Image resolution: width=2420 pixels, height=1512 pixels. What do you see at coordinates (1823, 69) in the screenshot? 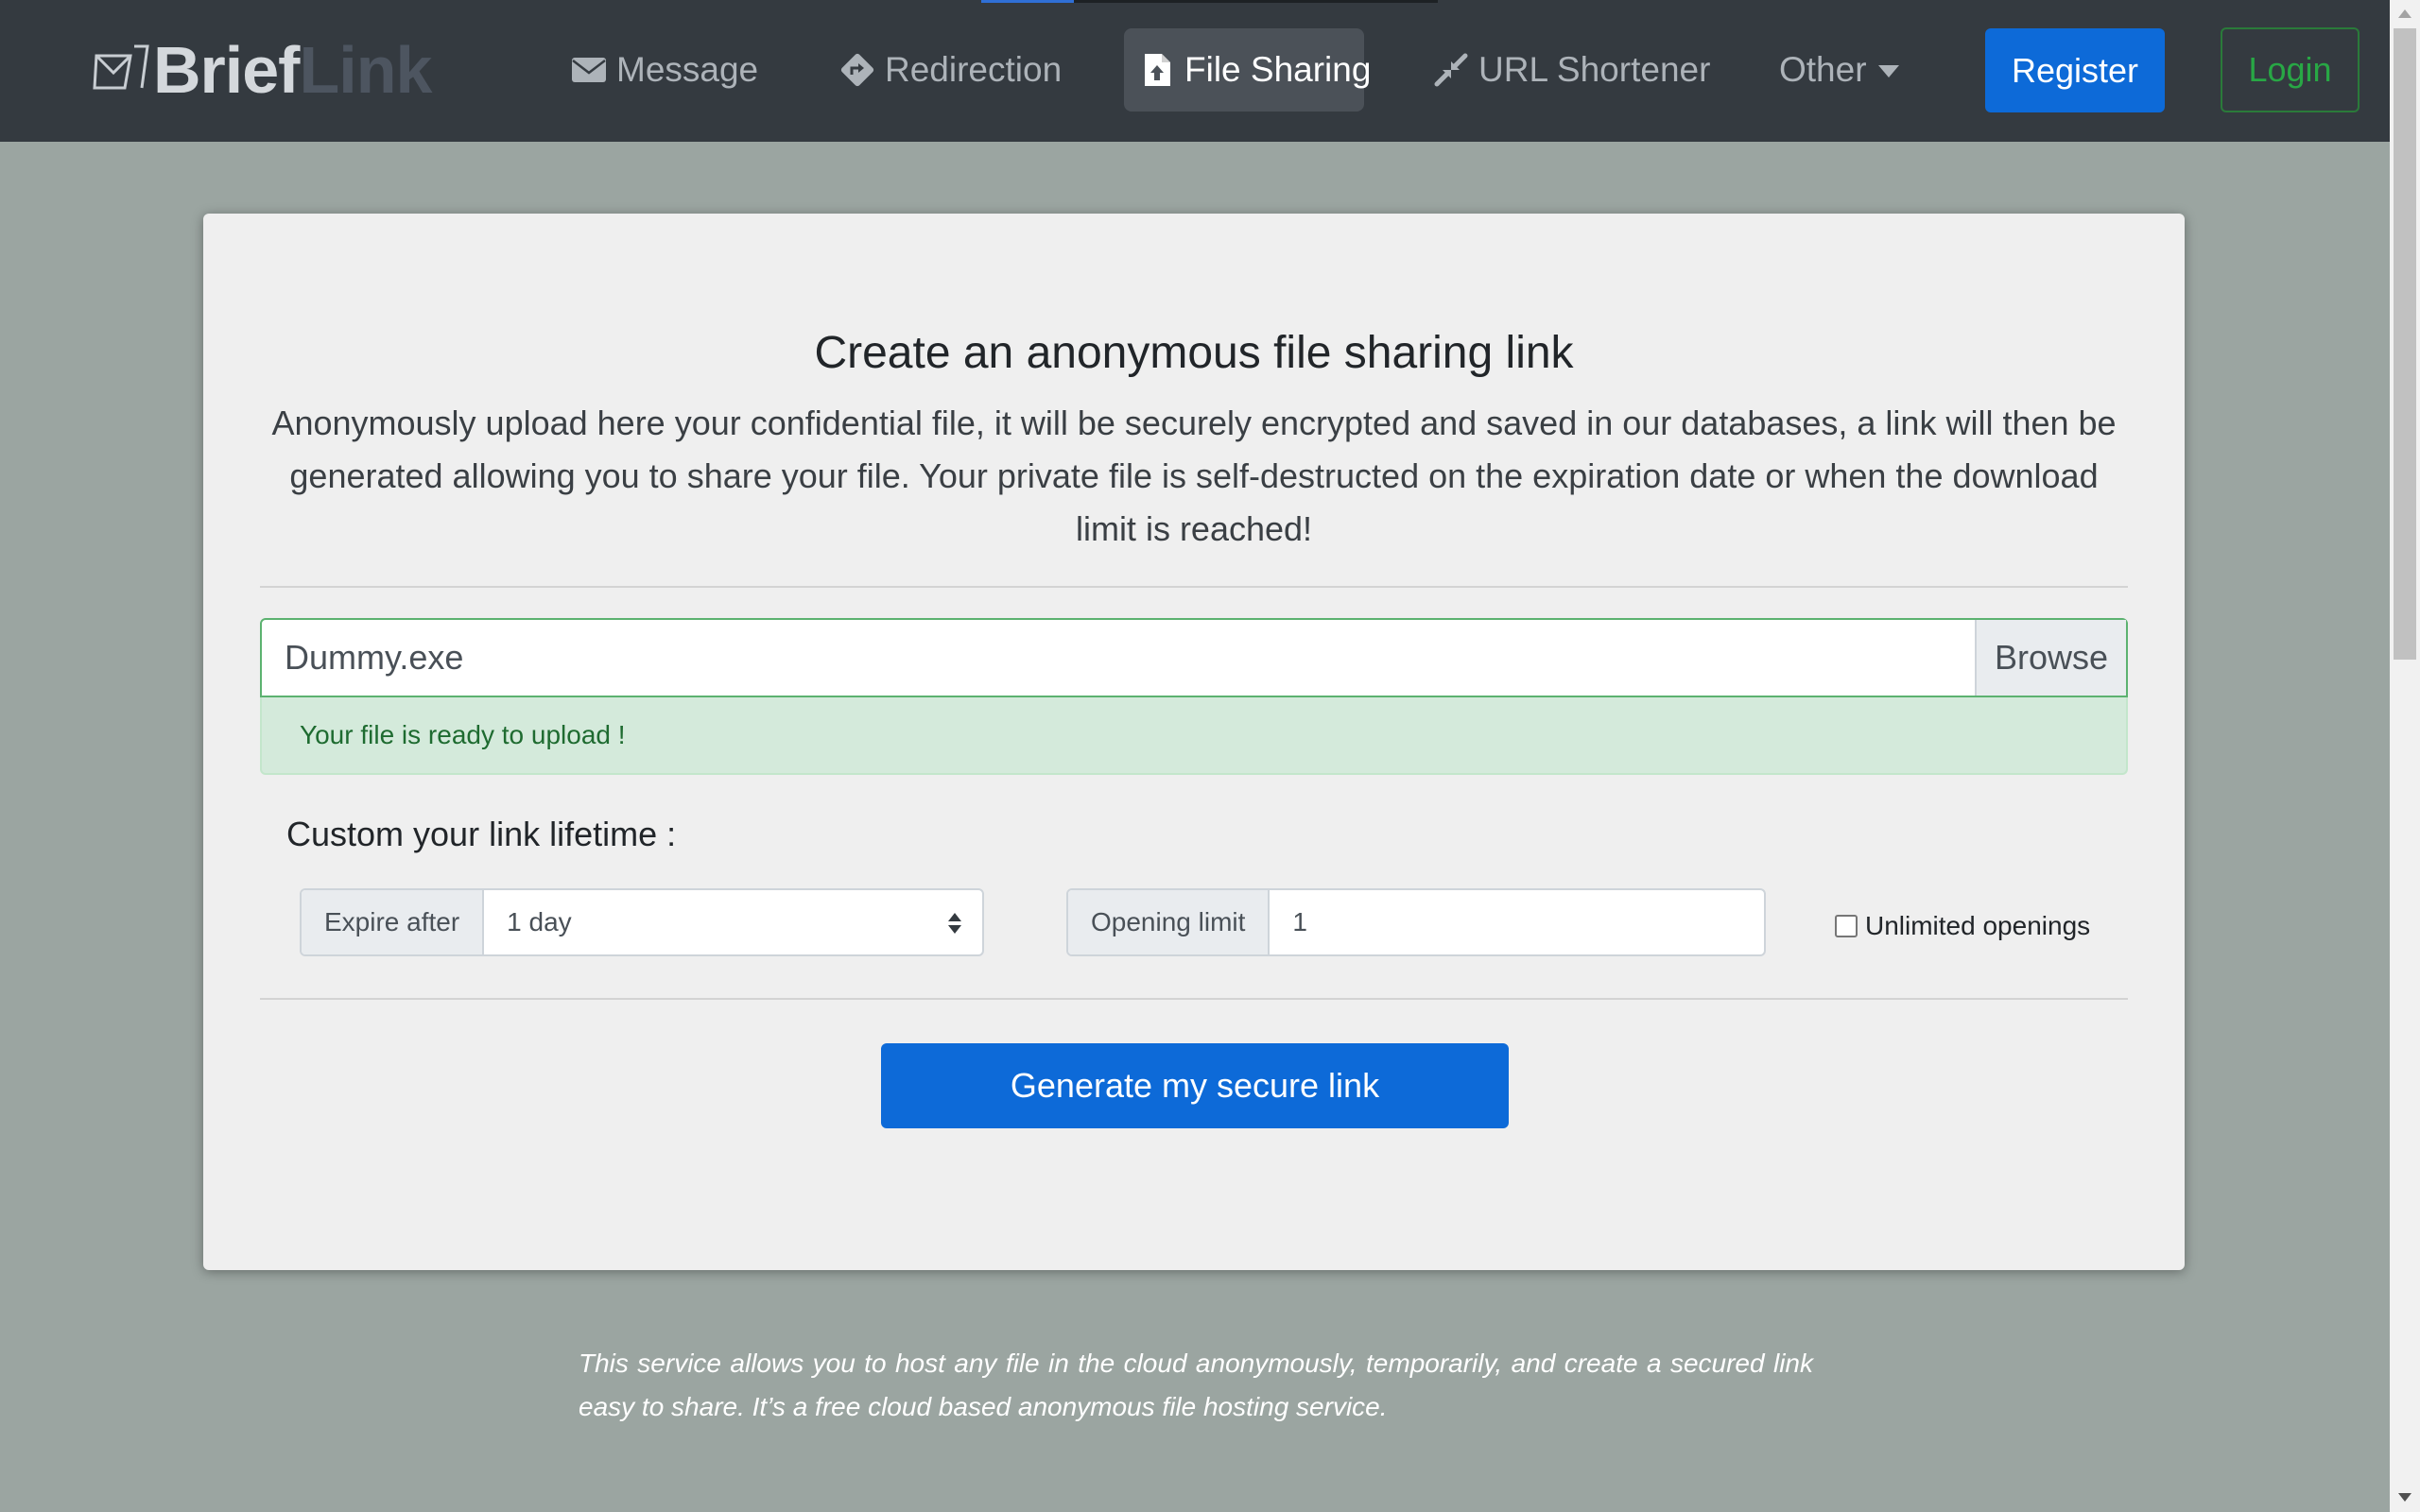
I see `nav-item-label: Other` at bounding box center [1823, 69].